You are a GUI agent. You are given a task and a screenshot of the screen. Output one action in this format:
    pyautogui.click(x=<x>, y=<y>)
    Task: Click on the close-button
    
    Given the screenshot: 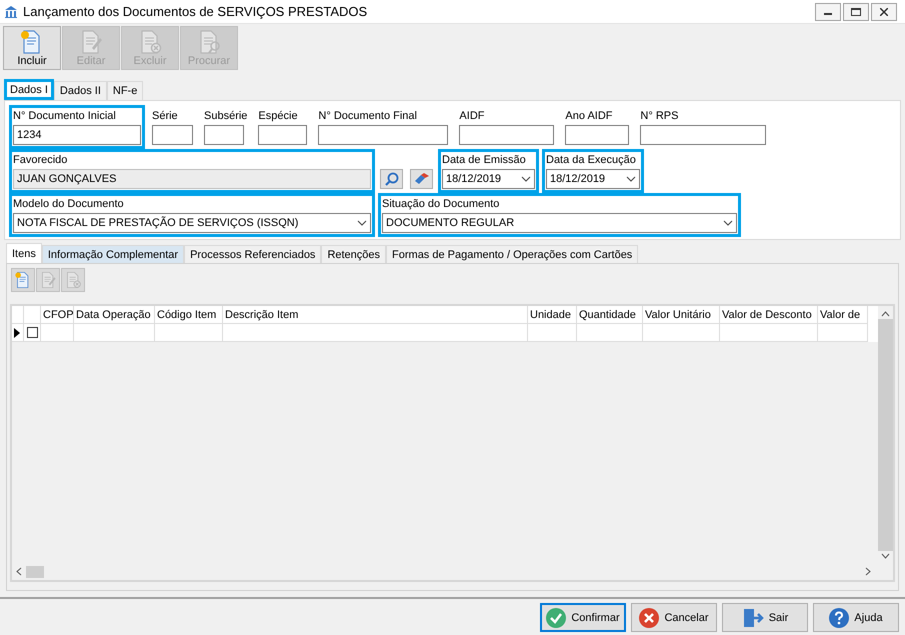 What is the action you would take?
    pyautogui.click(x=884, y=11)
    